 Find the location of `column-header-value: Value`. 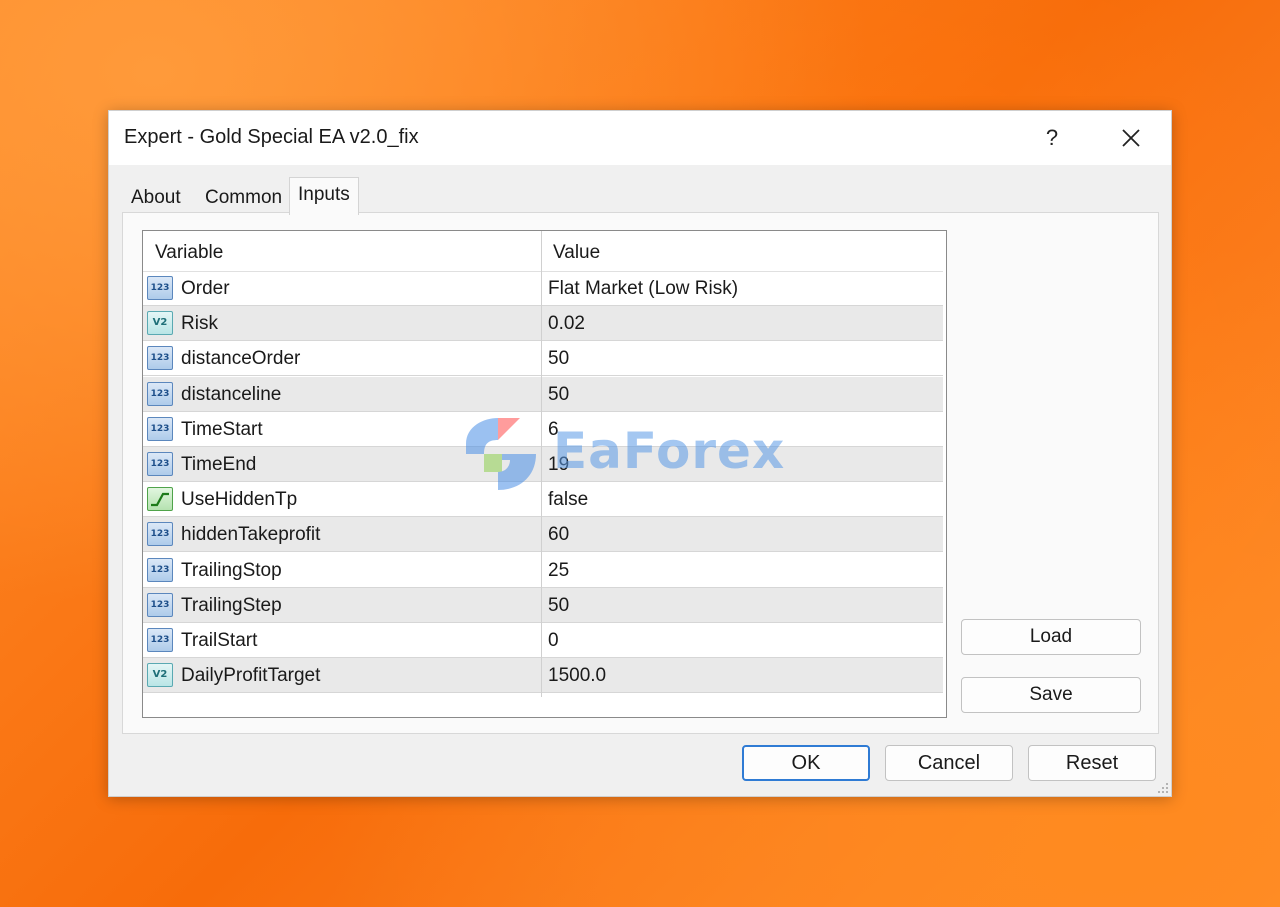

column-header-value: Value is located at coordinates (576, 251).